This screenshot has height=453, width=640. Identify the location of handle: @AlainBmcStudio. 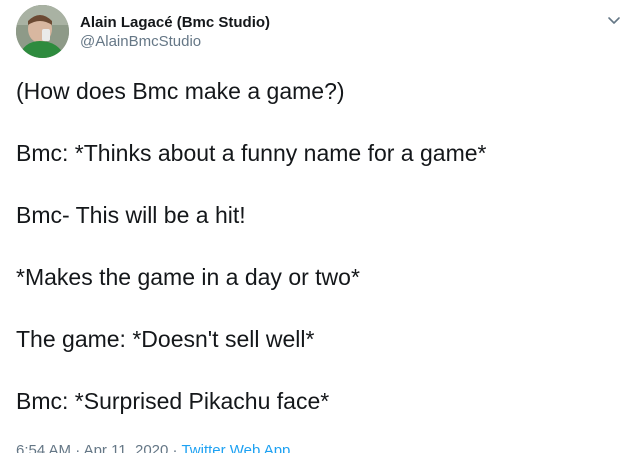
(175, 42).